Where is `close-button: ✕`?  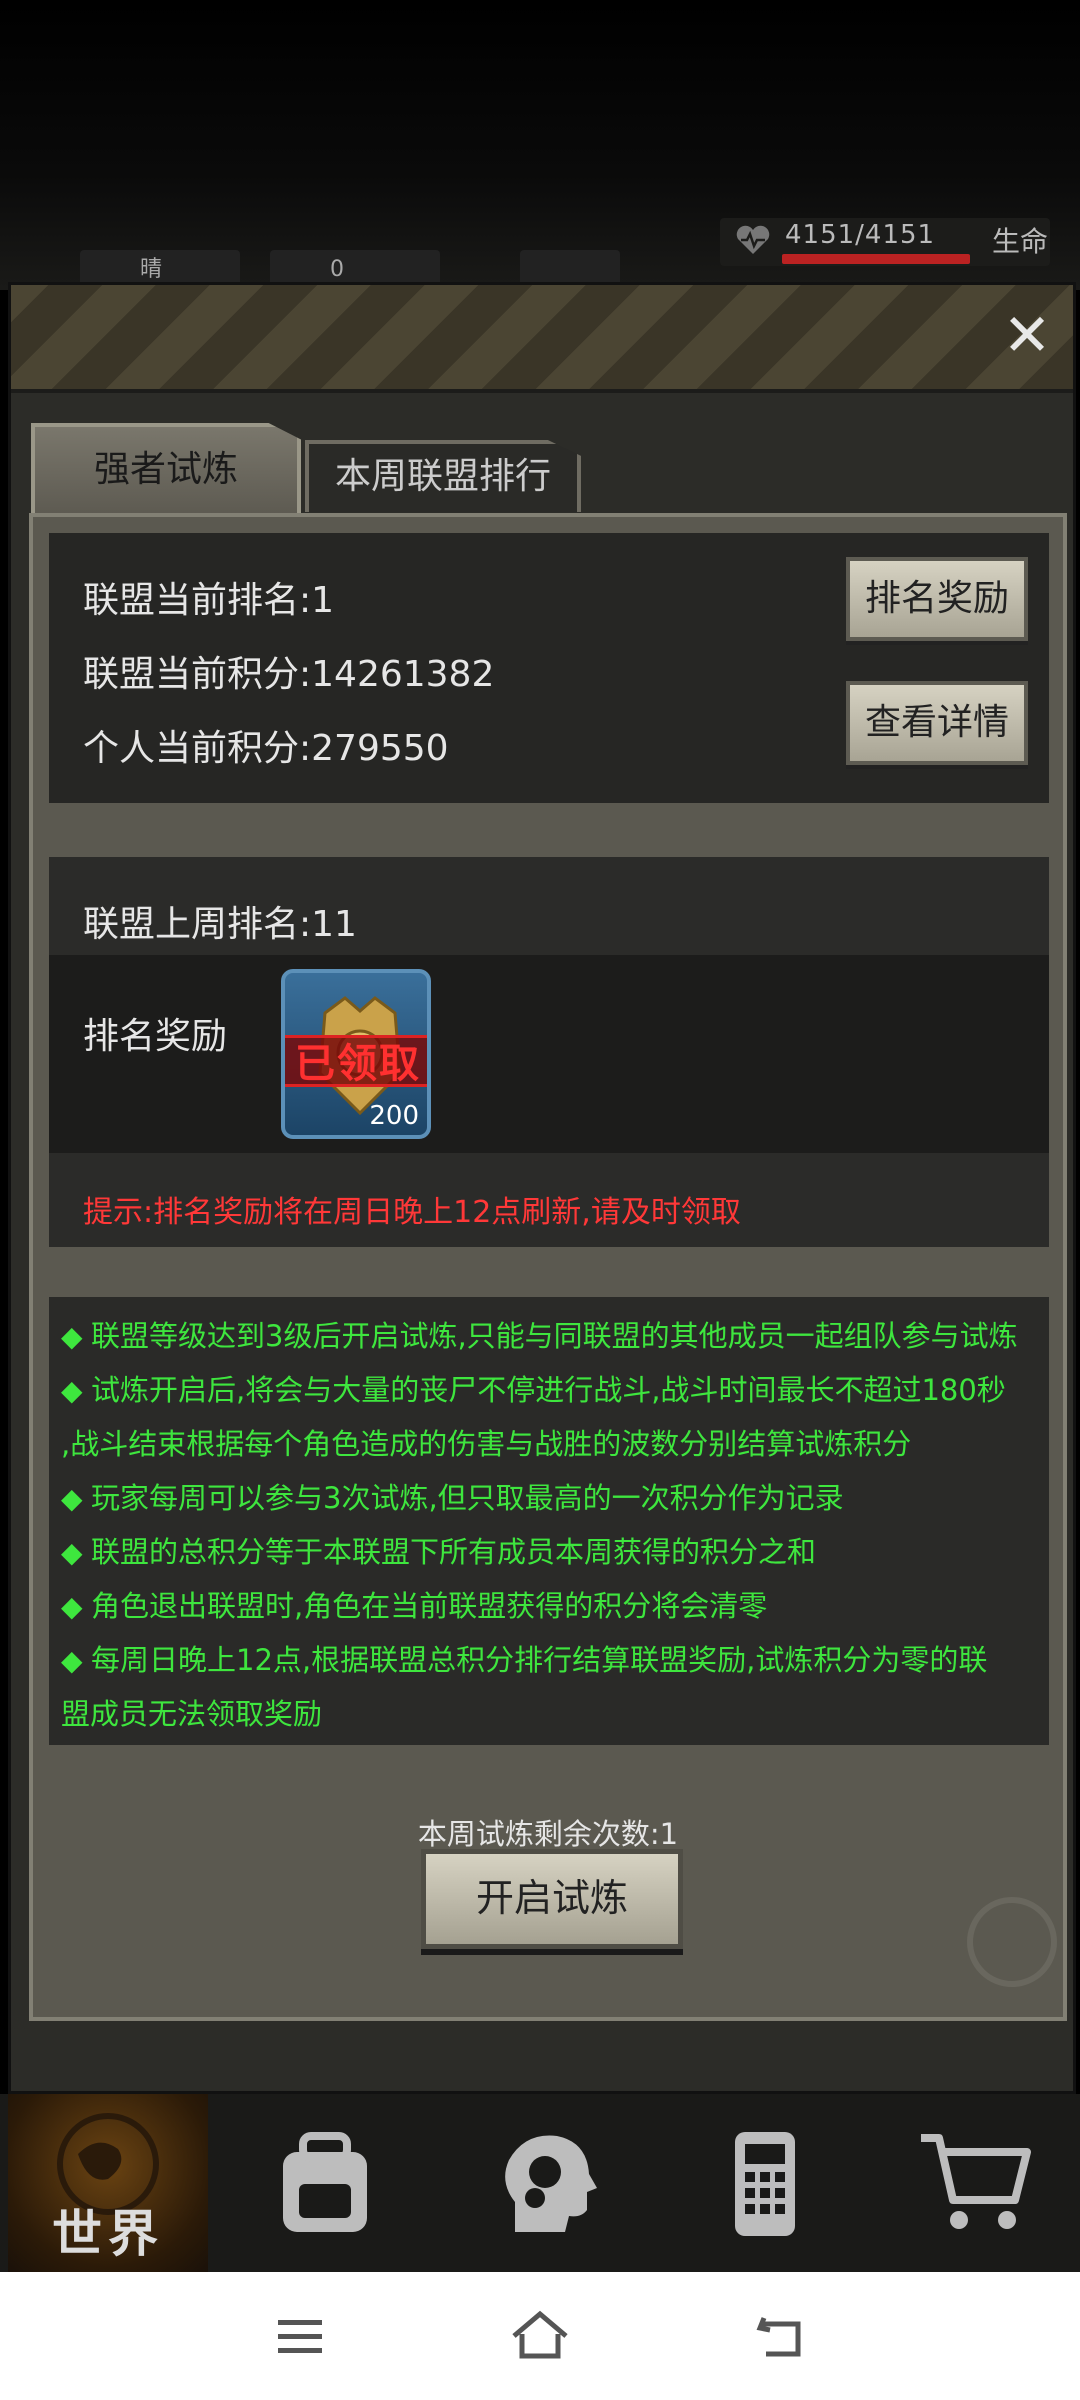
close-button: ✕ is located at coordinates (1027, 335).